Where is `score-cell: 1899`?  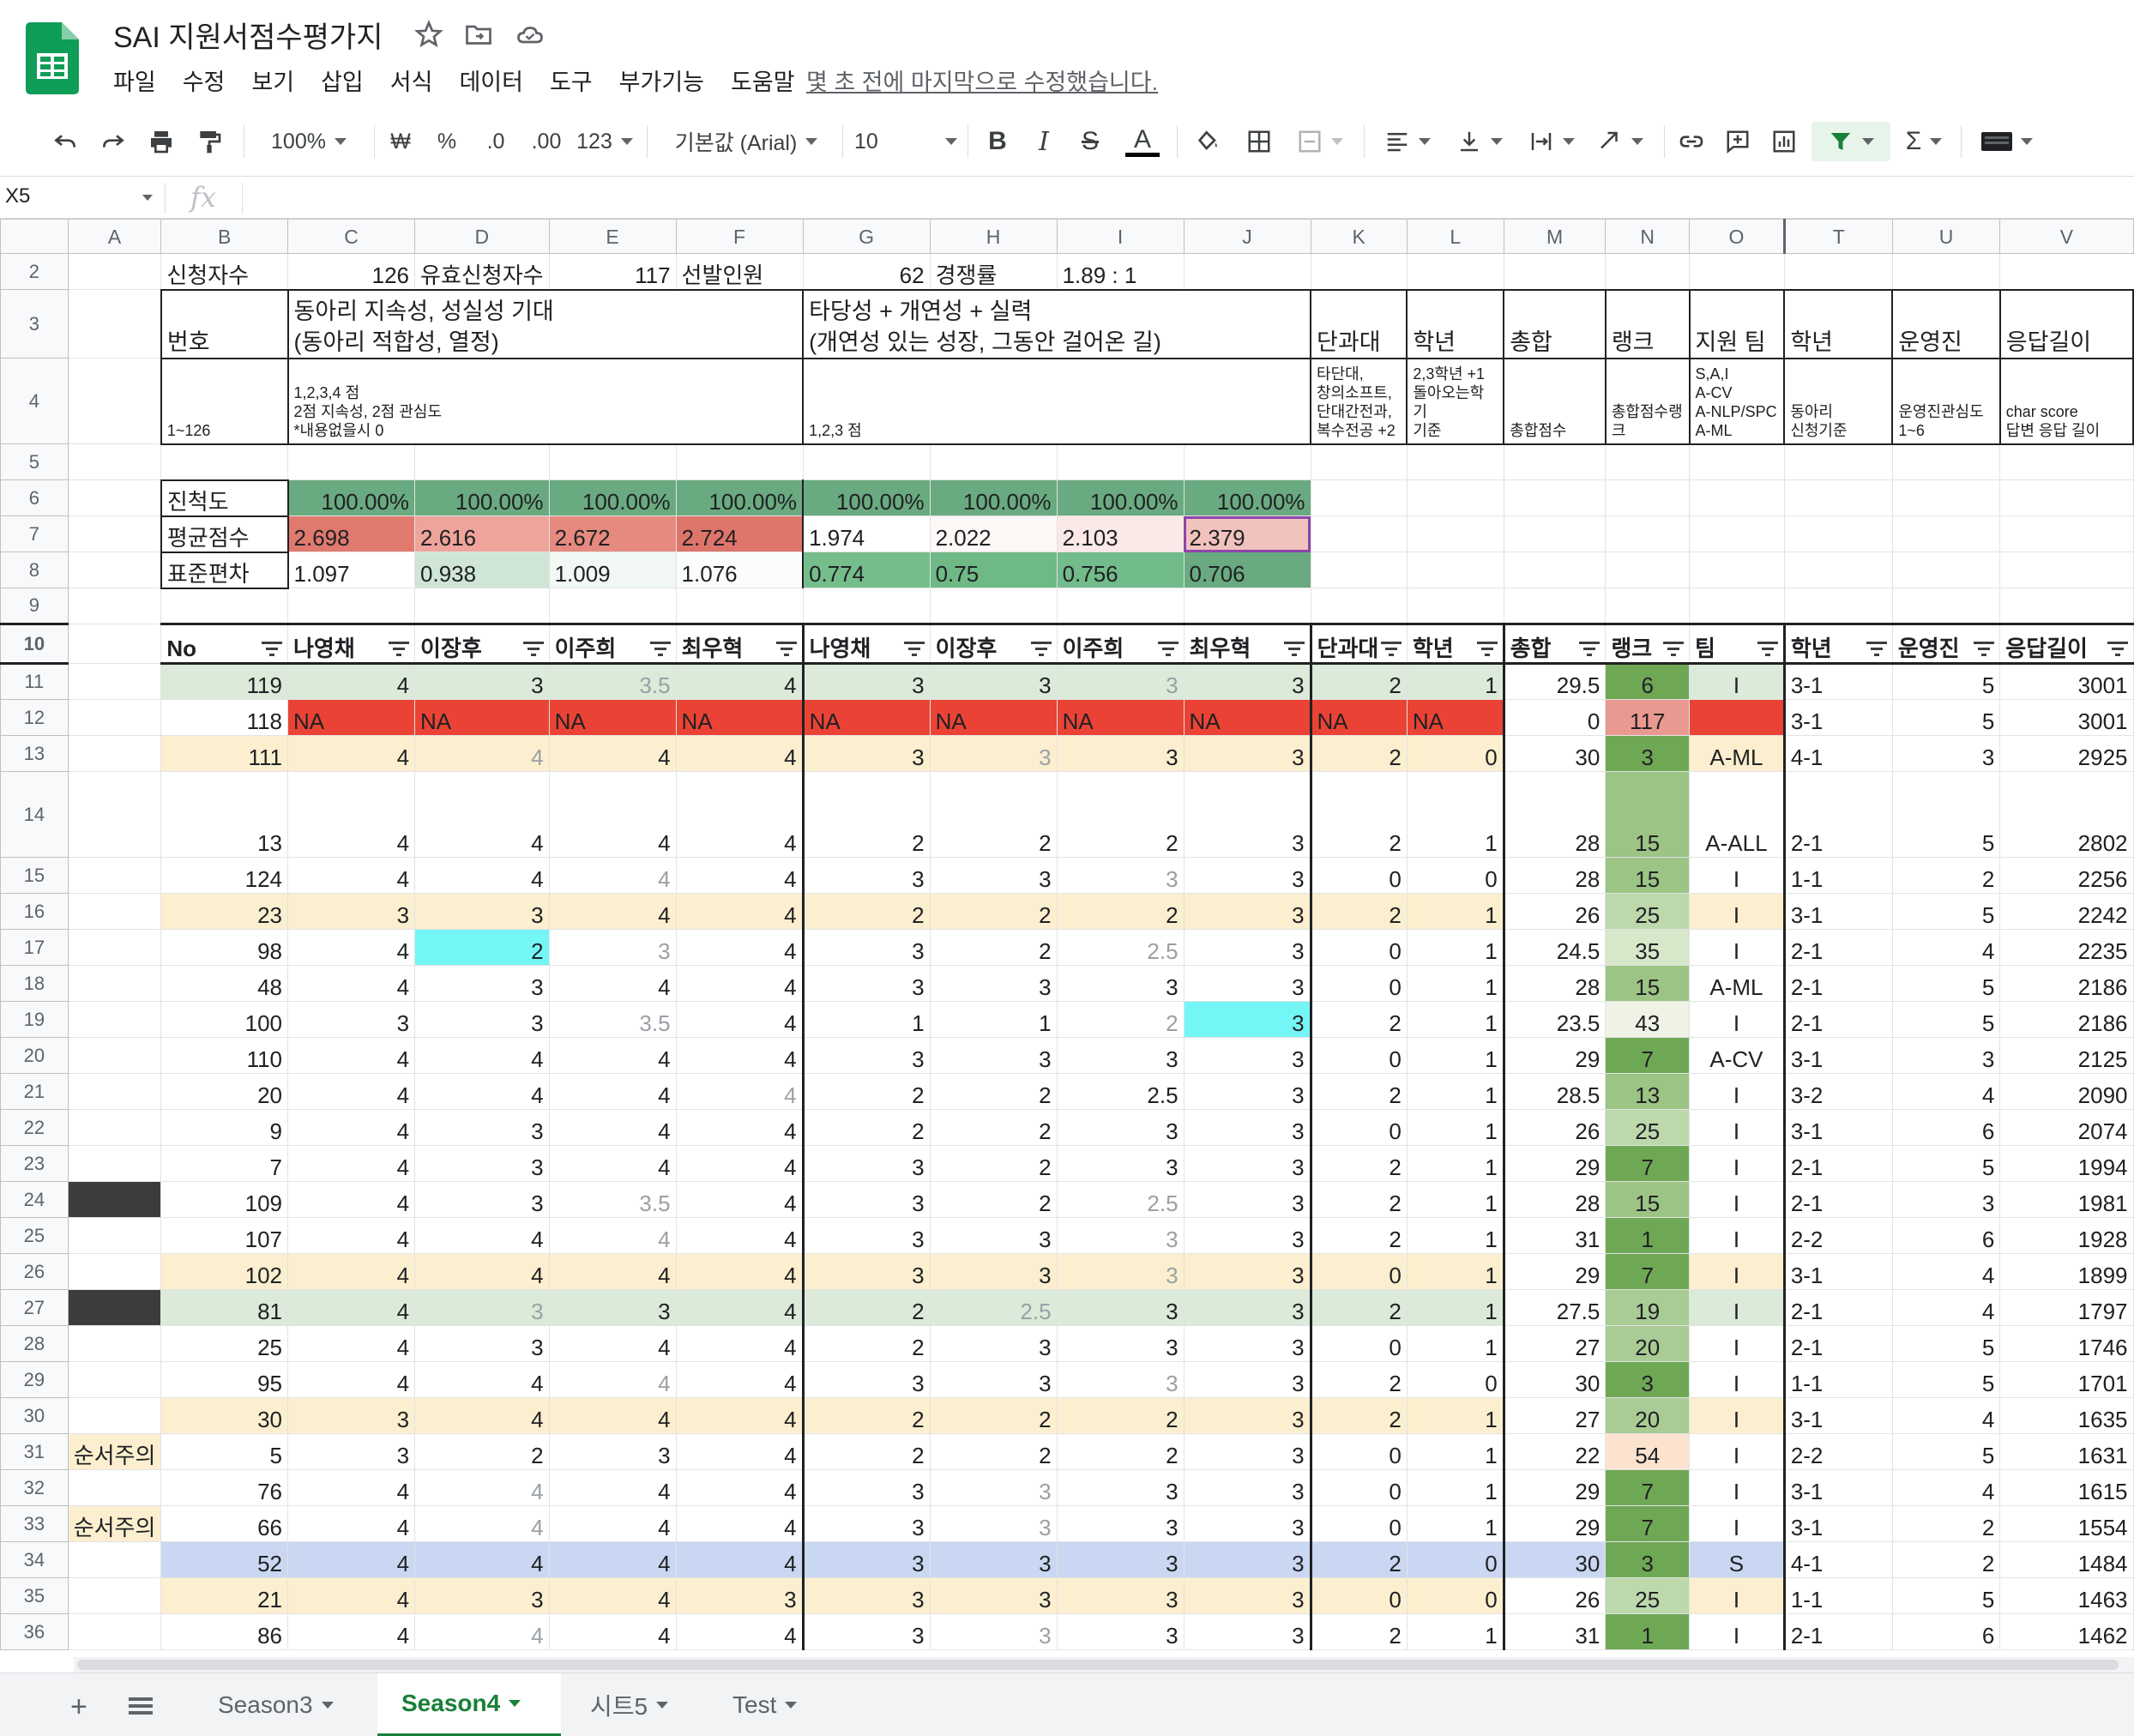 score-cell: 1899 is located at coordinates (2066, 1271).